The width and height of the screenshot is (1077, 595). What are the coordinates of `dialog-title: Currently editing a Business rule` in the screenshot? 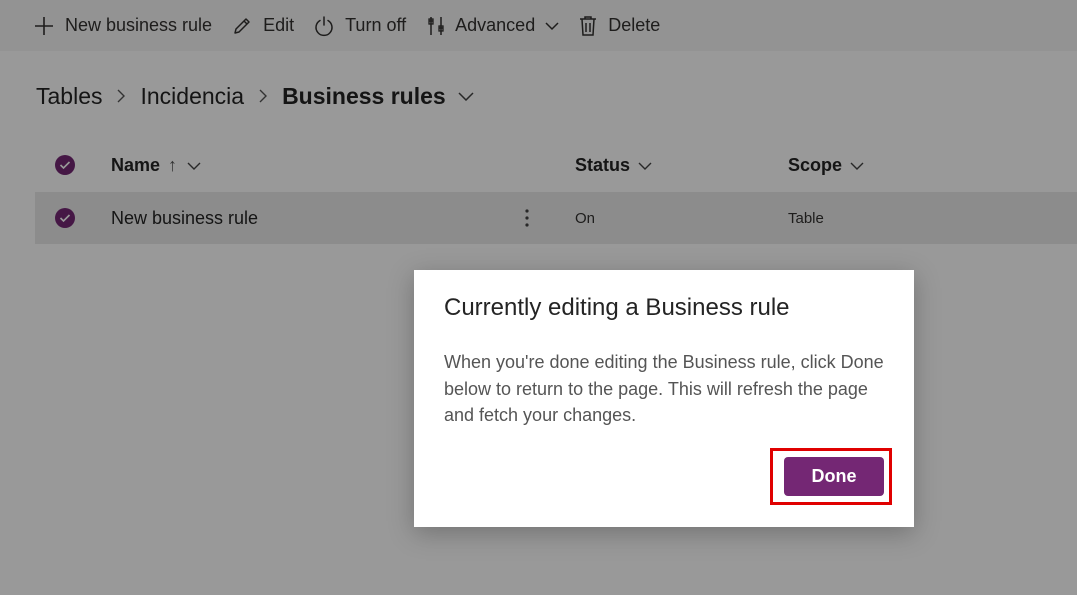 It's located at (617, 307).